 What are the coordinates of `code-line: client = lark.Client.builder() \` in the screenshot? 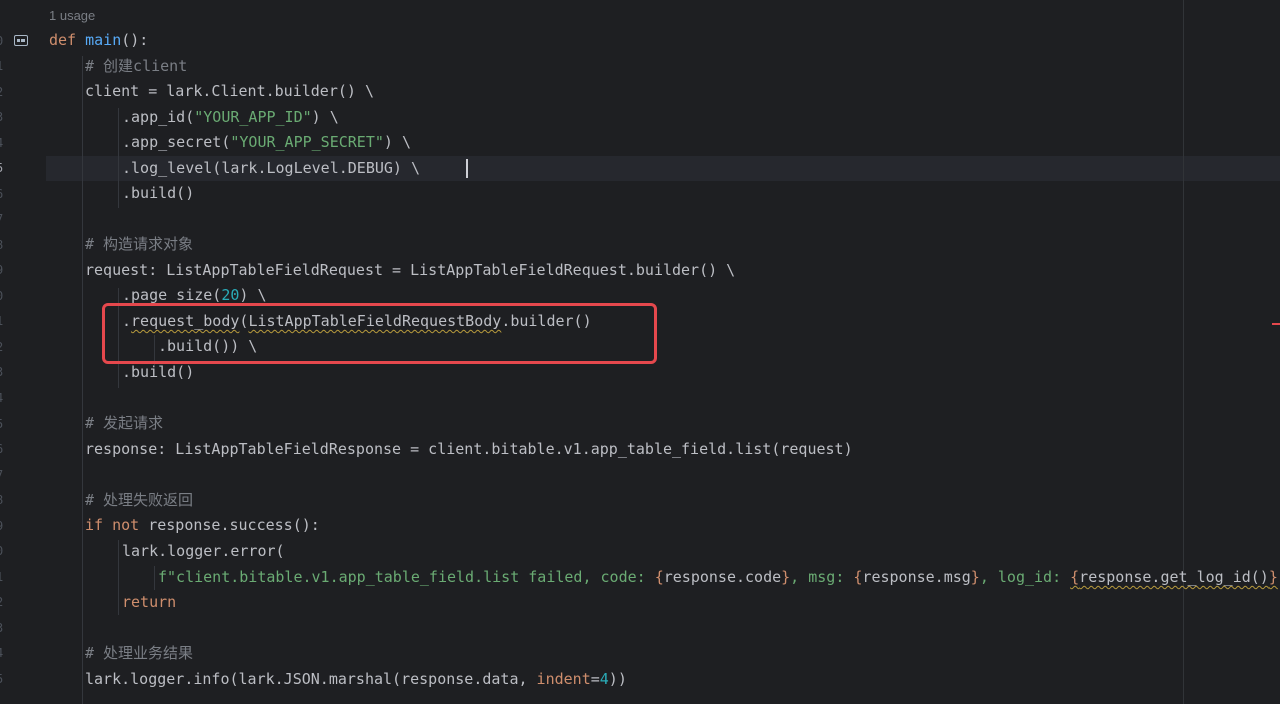 It's located at (229, 91).